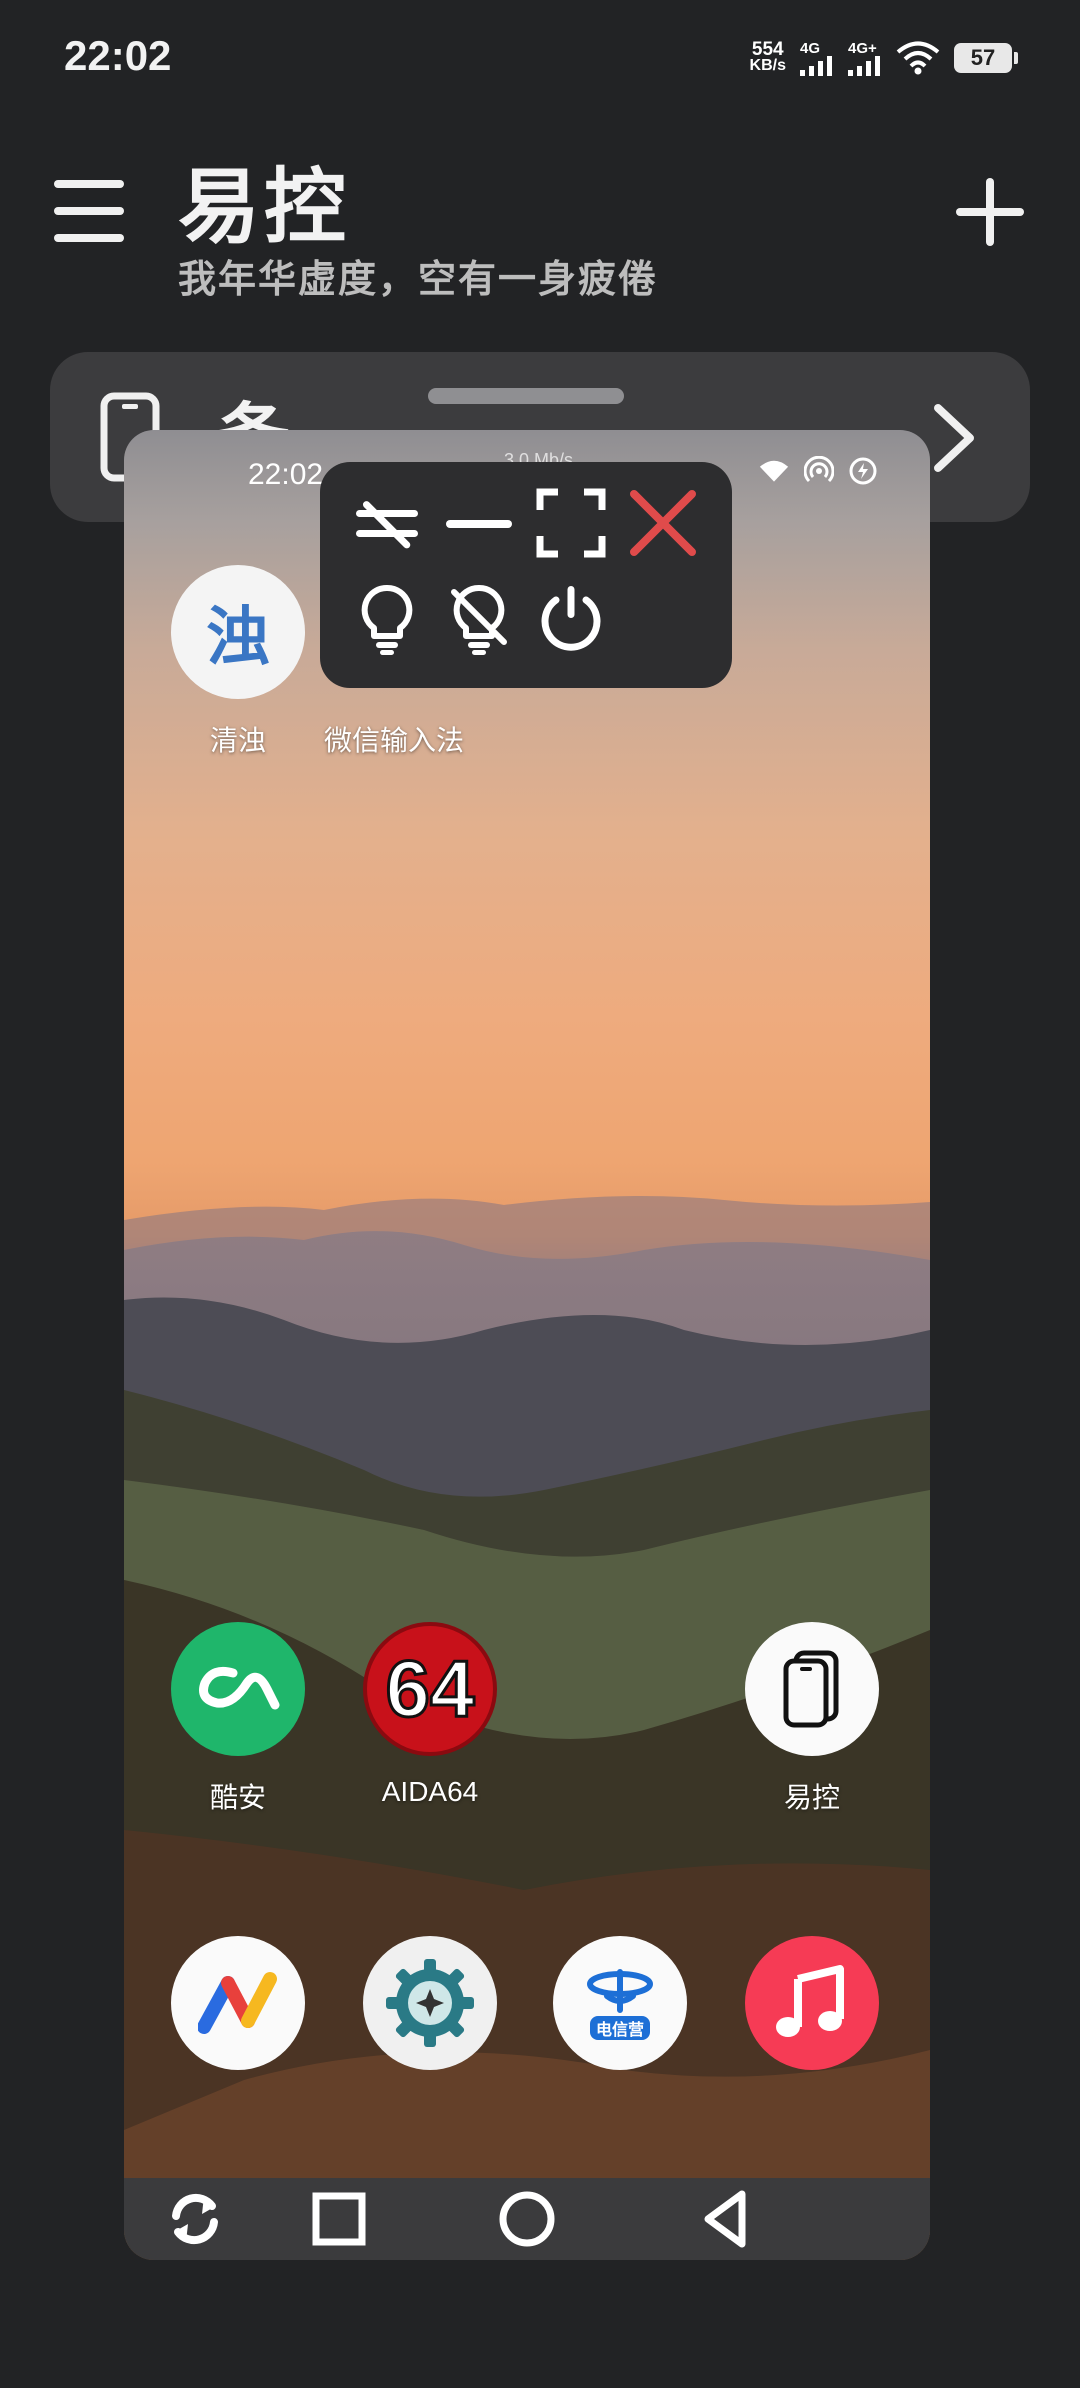 Image resolution: width=1080 pixels, height=2388 pixels. What do you see at coordinates (526, 575) in the screenshot?
I see `control-toolbar` at bounding box center [526, 575].